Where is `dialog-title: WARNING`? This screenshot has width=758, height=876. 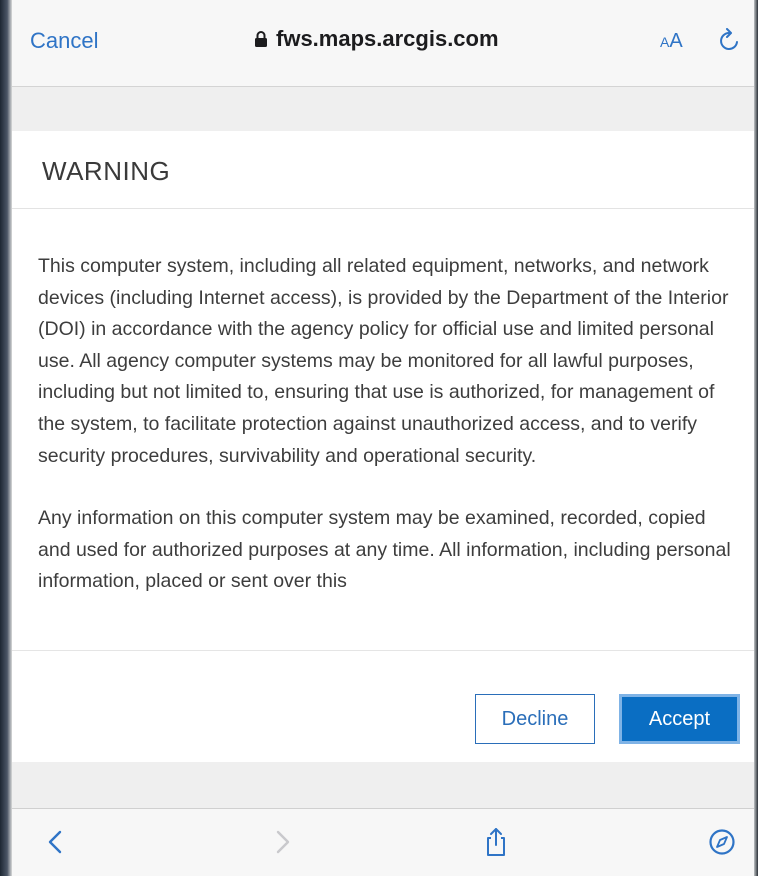 dialog-title: WARNING is located at coordinates (106, 171).